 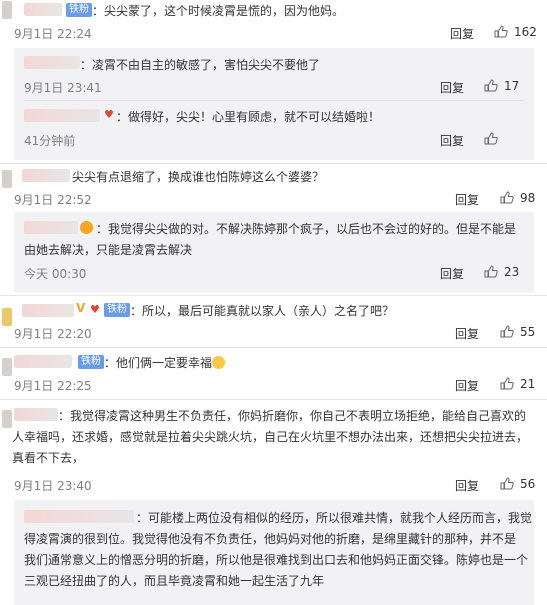 I want to click on like-count: 98, so click(x=528, y=198).